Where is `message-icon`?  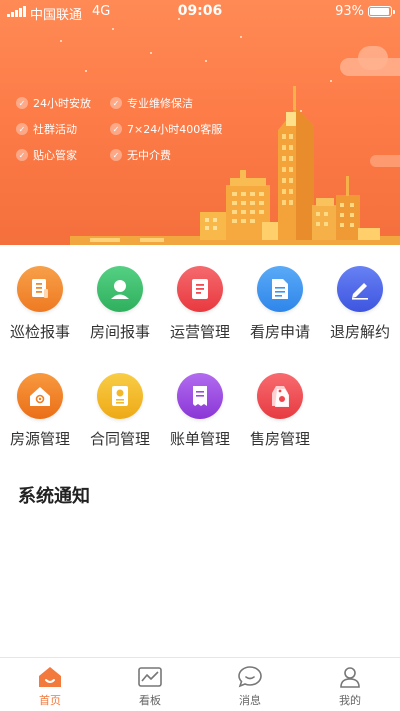 message-icon is located at coordinates (250, 677).